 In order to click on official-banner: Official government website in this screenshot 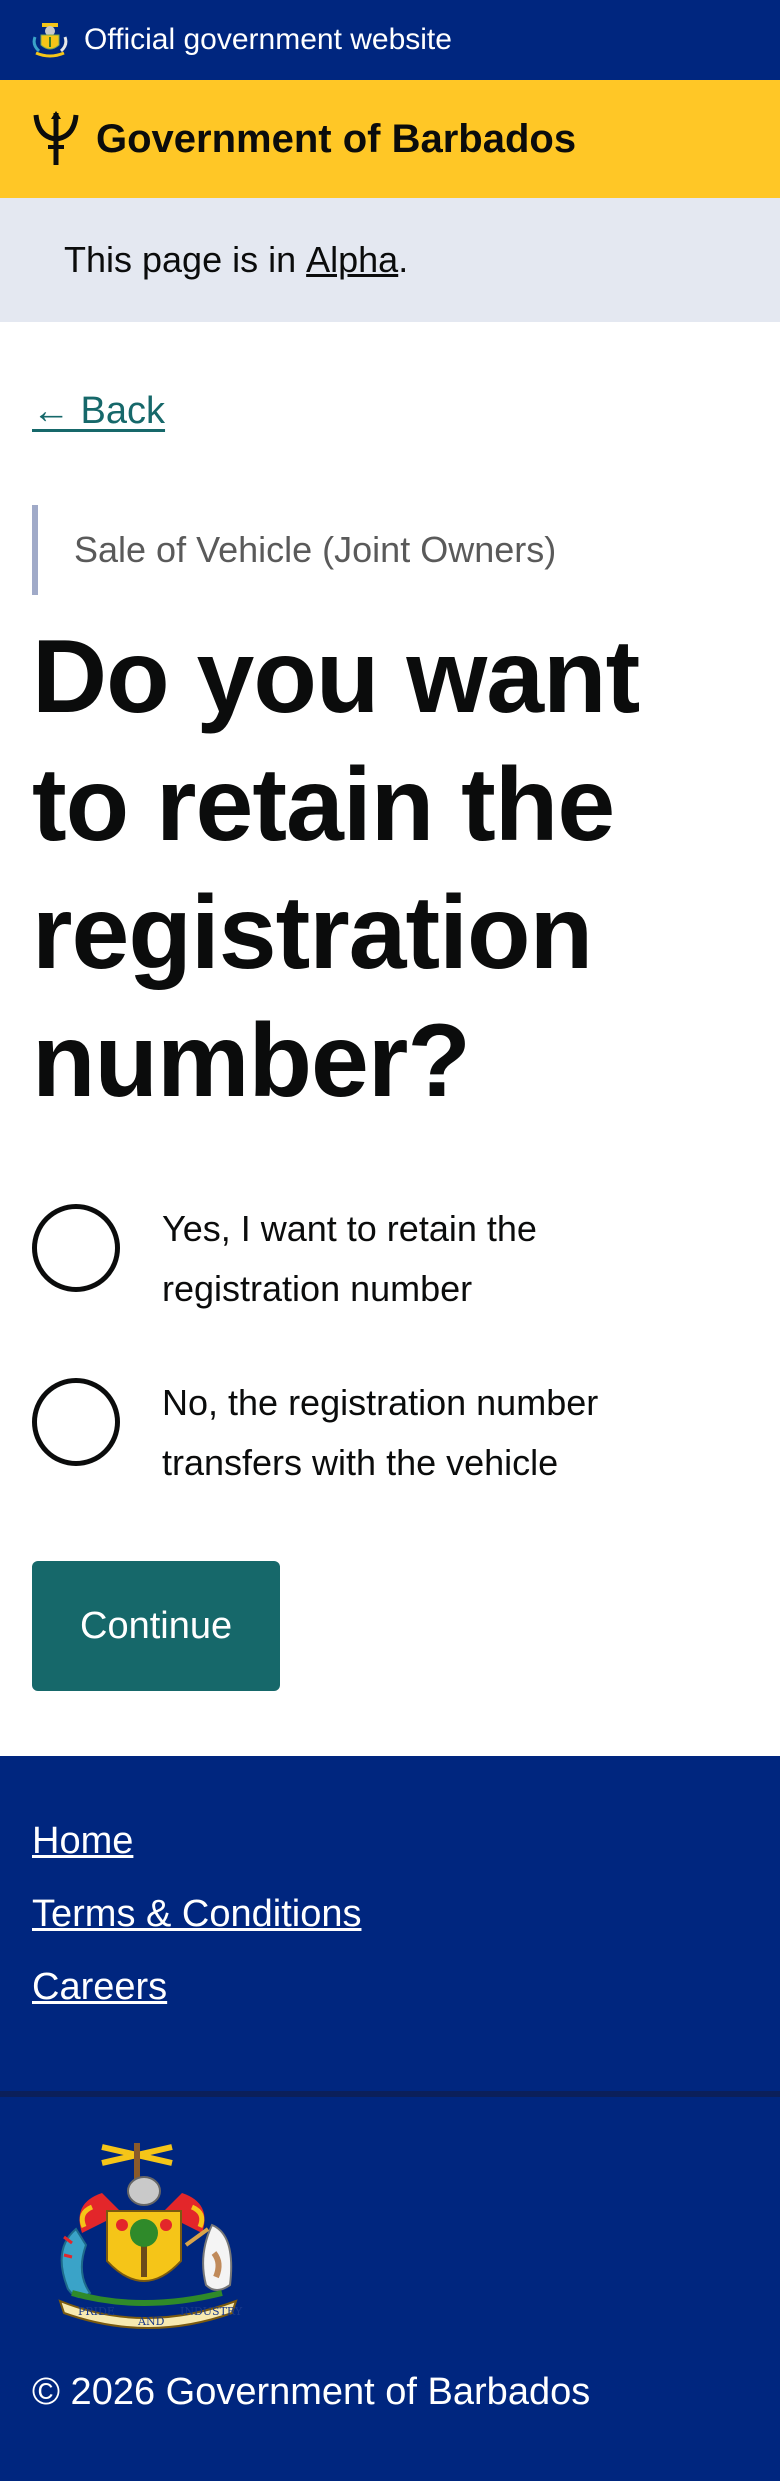, I will do `click(390, 40)`.